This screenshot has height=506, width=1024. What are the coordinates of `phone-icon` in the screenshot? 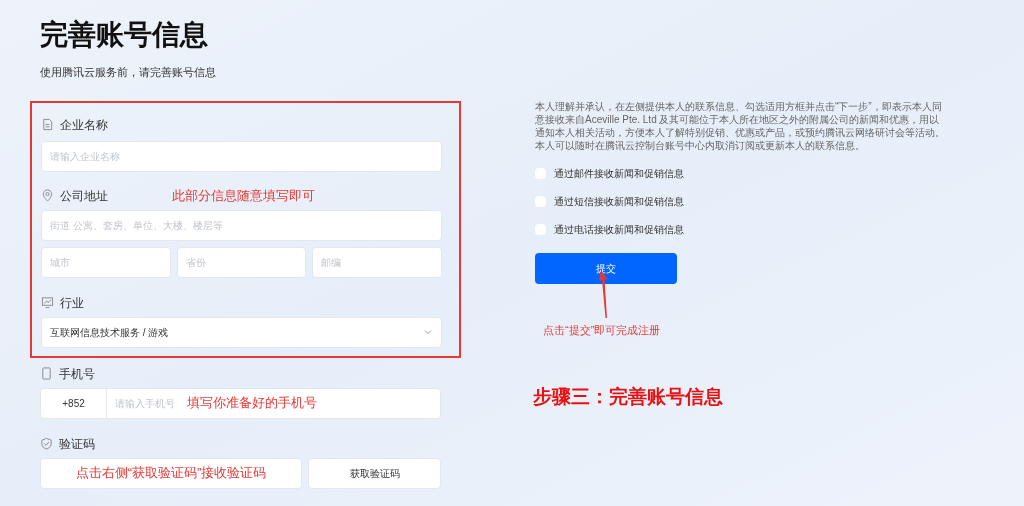 It's located at (46, 373).